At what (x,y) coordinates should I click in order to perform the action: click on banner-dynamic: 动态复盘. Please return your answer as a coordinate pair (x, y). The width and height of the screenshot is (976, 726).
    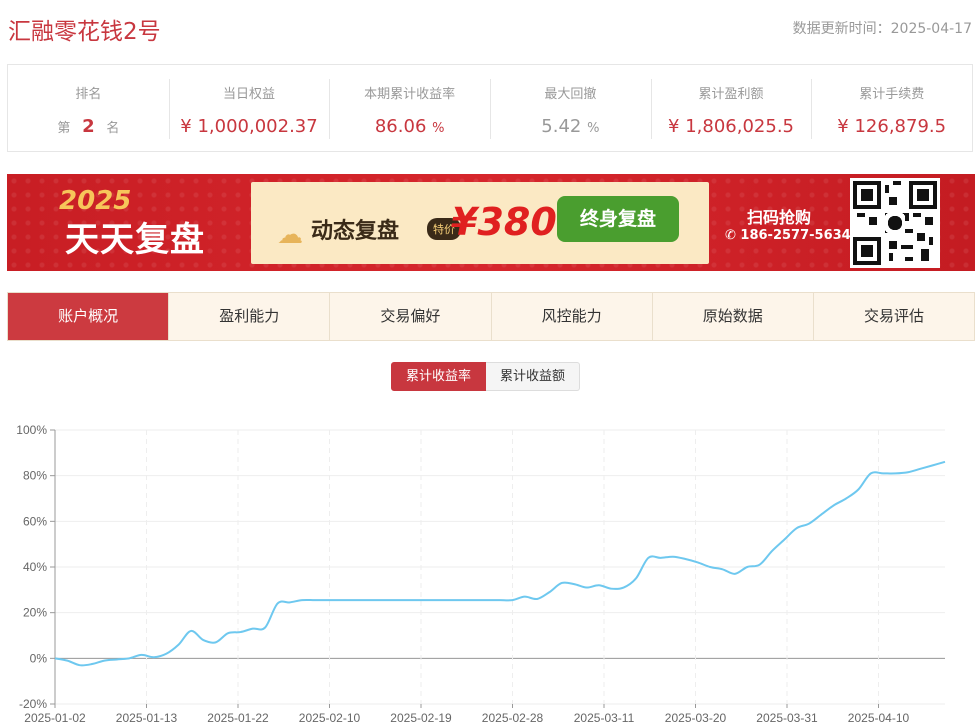
    Looking at the image, I should click on (355, 231).